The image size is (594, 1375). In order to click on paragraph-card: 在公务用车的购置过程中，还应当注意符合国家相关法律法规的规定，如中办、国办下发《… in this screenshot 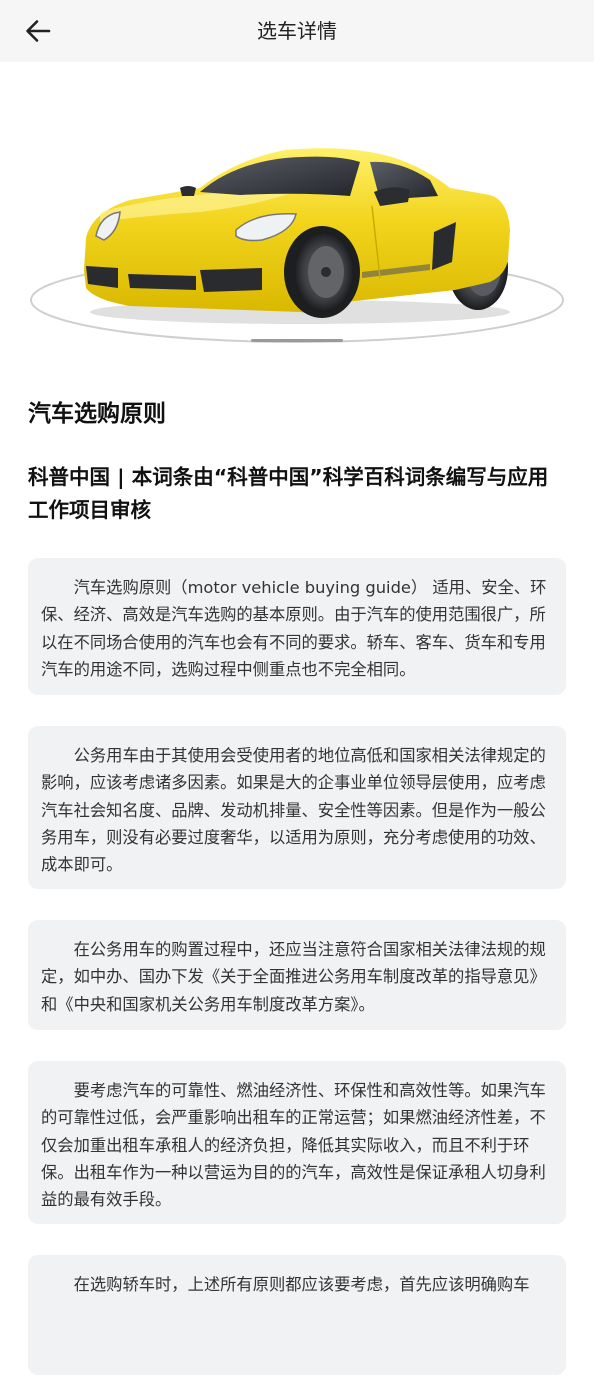, I will do `click(297, 975)`.